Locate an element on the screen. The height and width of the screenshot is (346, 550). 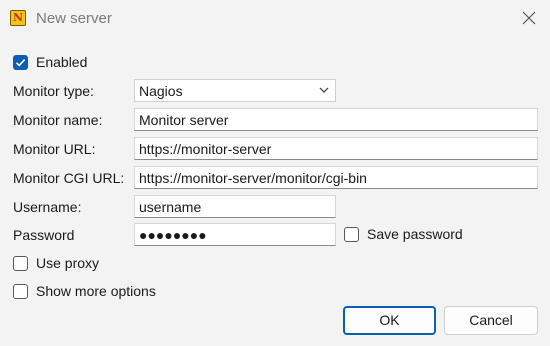
password-value: ●●●●●●●● is located at coordinates (173, 235).